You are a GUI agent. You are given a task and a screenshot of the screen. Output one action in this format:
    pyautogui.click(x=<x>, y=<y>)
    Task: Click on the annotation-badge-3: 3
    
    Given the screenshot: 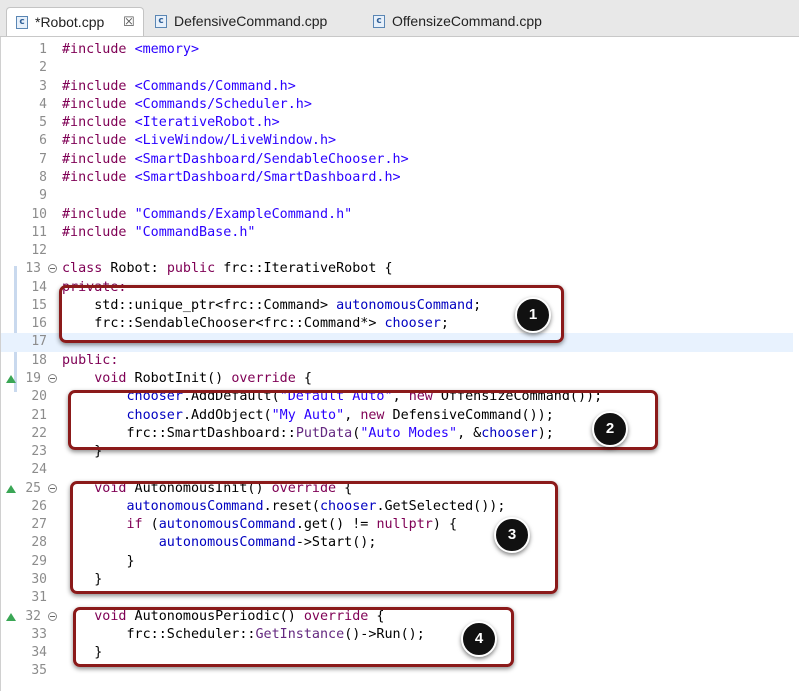 What is the action you would take?
    pyautogui.click(x=512, y=535)
    